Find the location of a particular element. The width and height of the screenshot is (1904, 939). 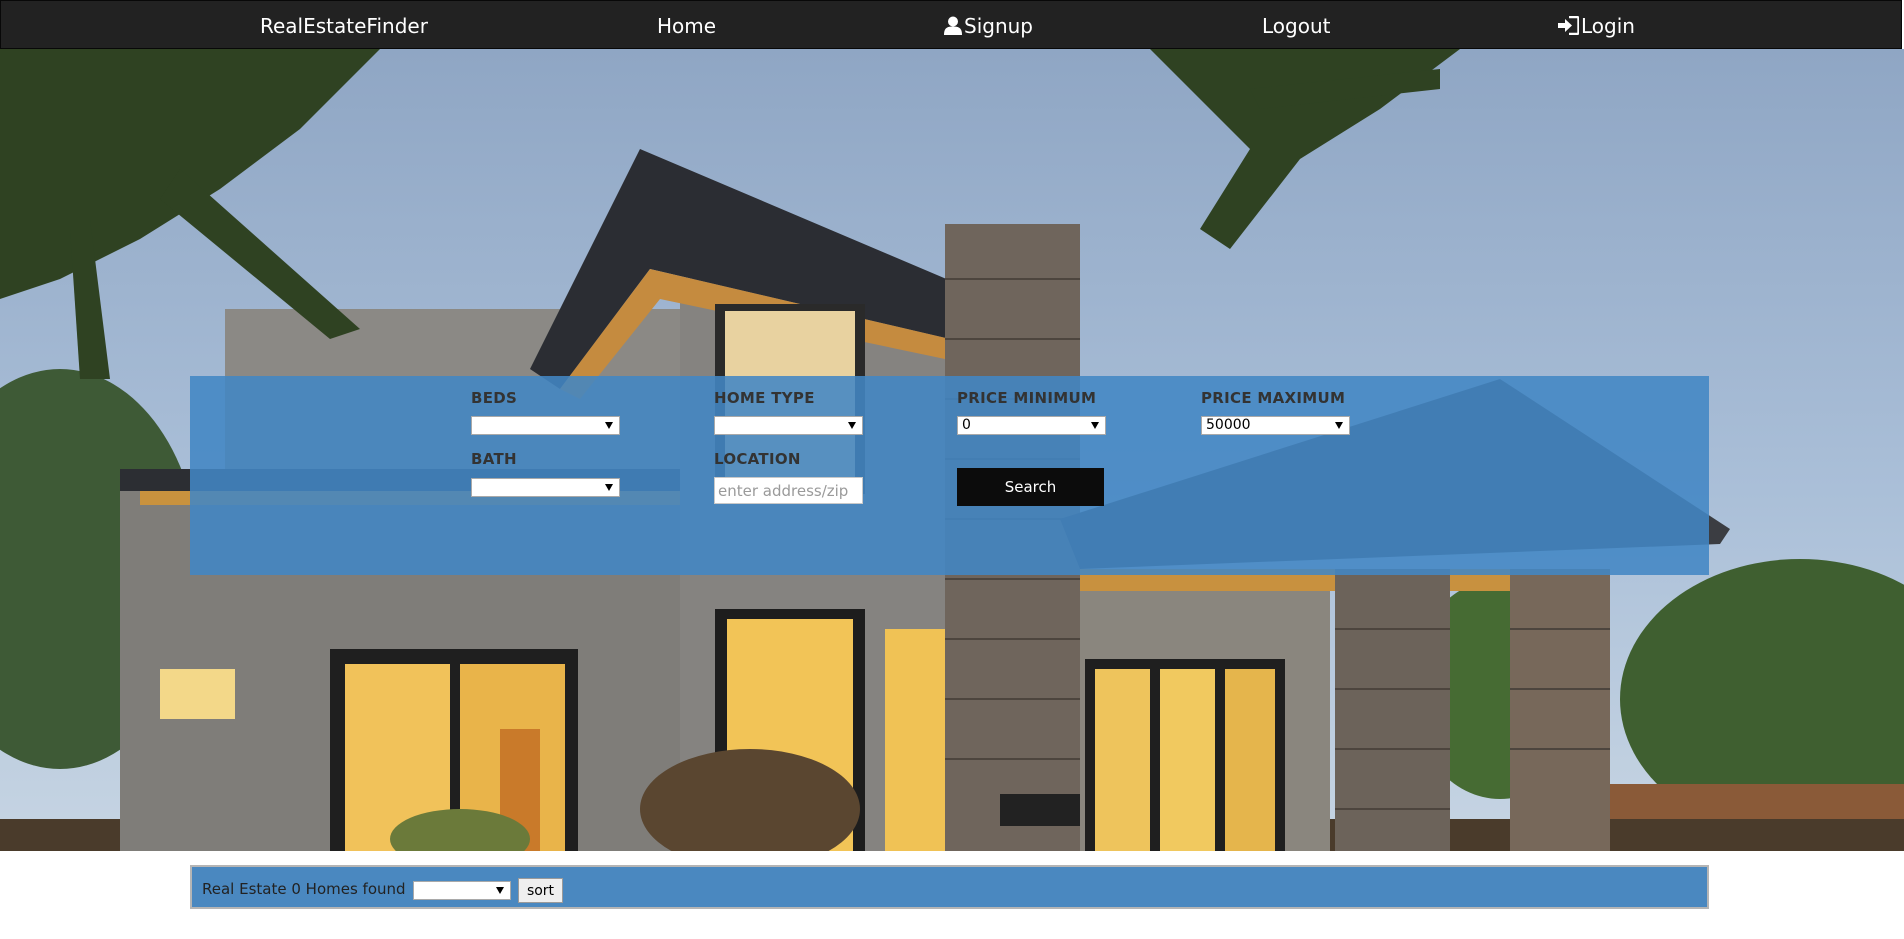

results-summary: Real Estate 0 Homes found is located at coordinates (304, 889).